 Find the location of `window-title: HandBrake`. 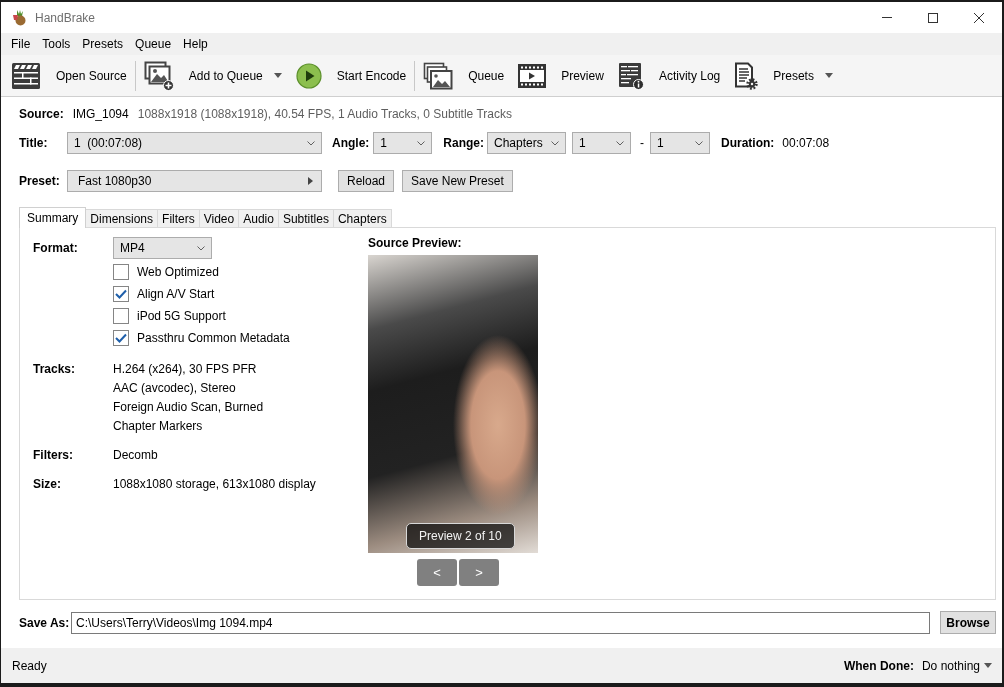

window-title: HandBrake is located at coordinates (65, 17).